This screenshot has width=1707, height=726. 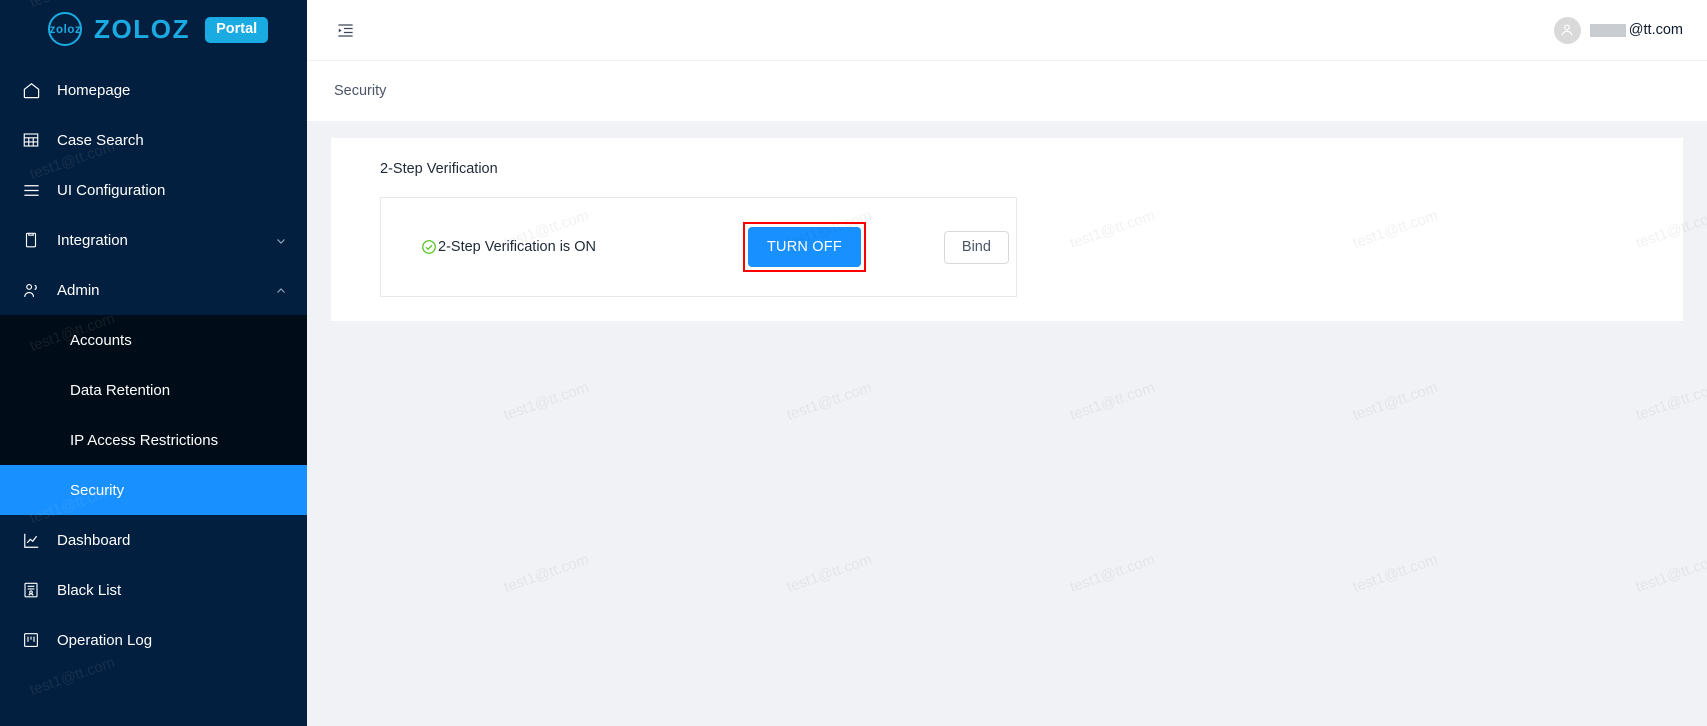 What do you see at coordinates (429, 247) in the screenshot?
I see `check-circle-icon` at bounding box center [429, 247].